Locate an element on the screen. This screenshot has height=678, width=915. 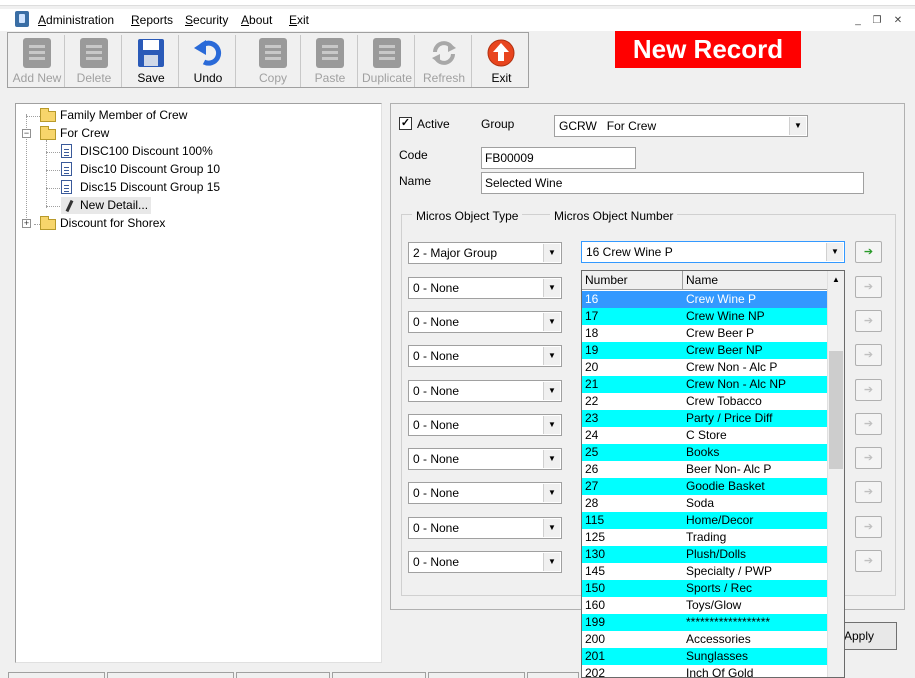
option-name: Trading is located at coordinates (706, 537).